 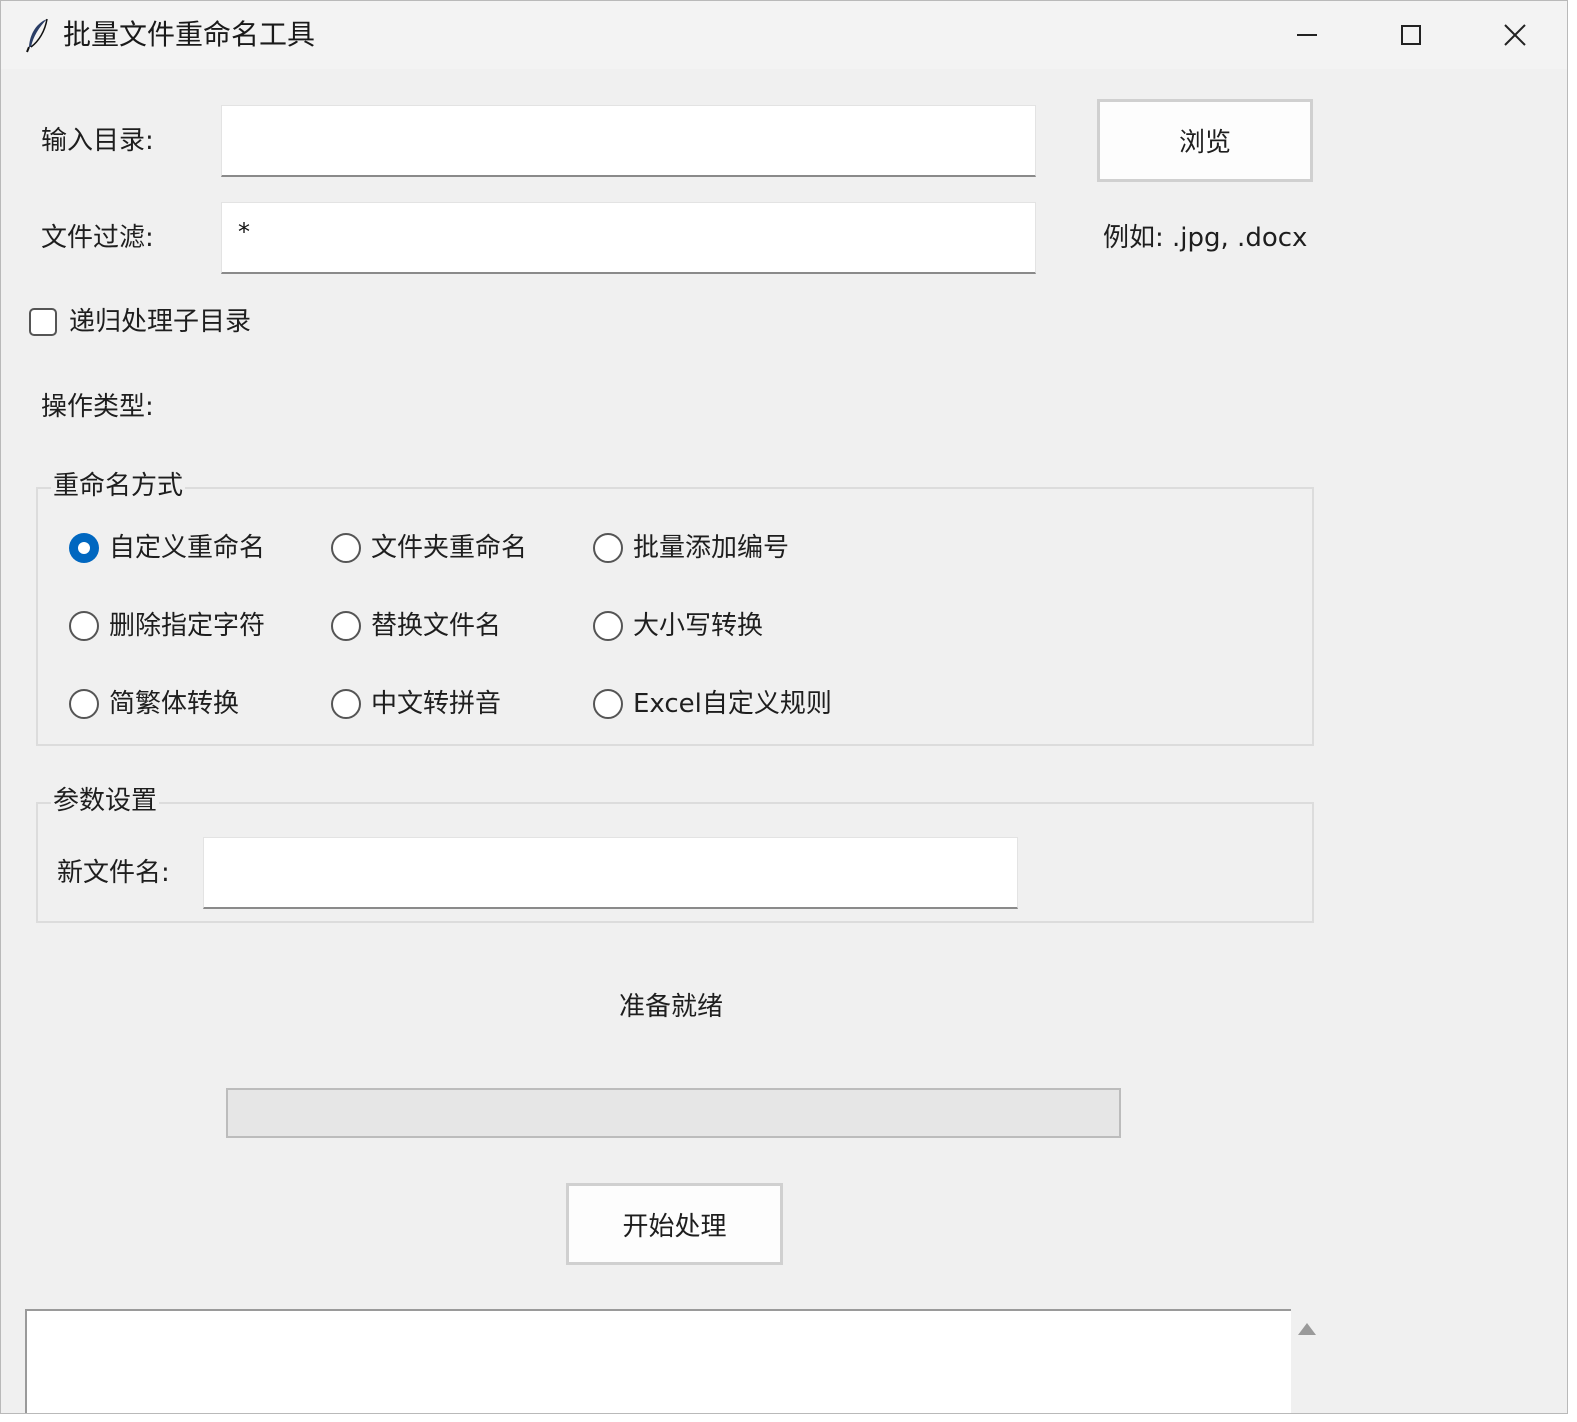 I want to click on maximize-icon, so click(x=1411, y=35).